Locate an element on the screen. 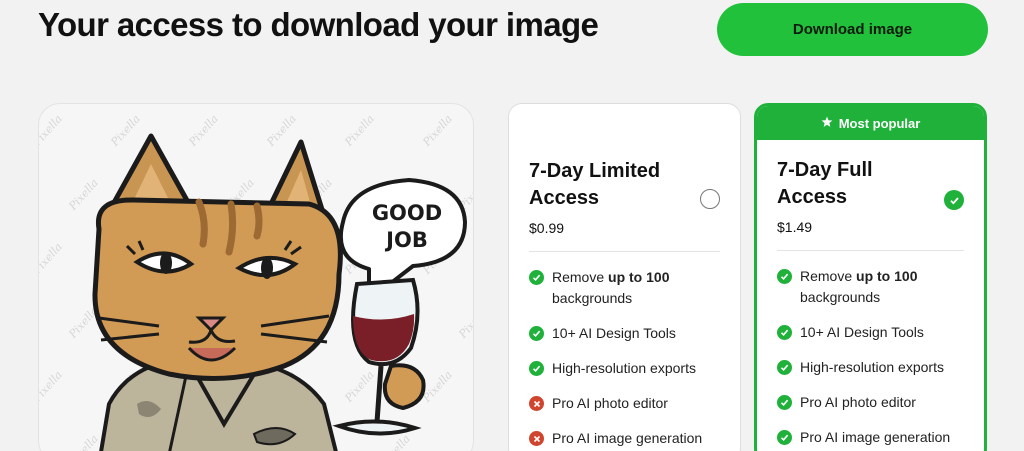 This screenshot has width=1024, height=451. page-title: Your access to download your image is located at coordinates (318, 24).